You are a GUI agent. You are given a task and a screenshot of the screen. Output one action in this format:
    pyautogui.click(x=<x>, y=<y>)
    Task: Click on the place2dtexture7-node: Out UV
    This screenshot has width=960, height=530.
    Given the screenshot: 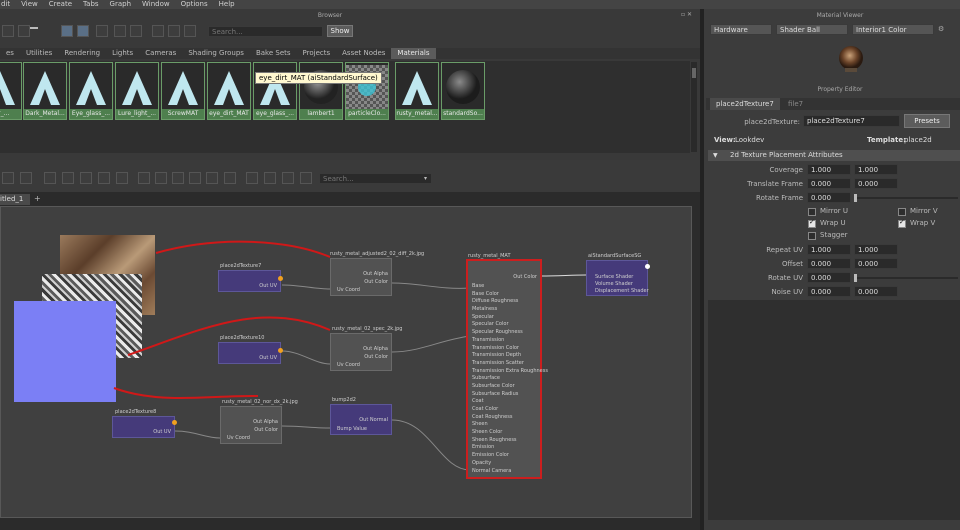 What is the action you would take?
    pyautogui.click(x=249, y=281)
    